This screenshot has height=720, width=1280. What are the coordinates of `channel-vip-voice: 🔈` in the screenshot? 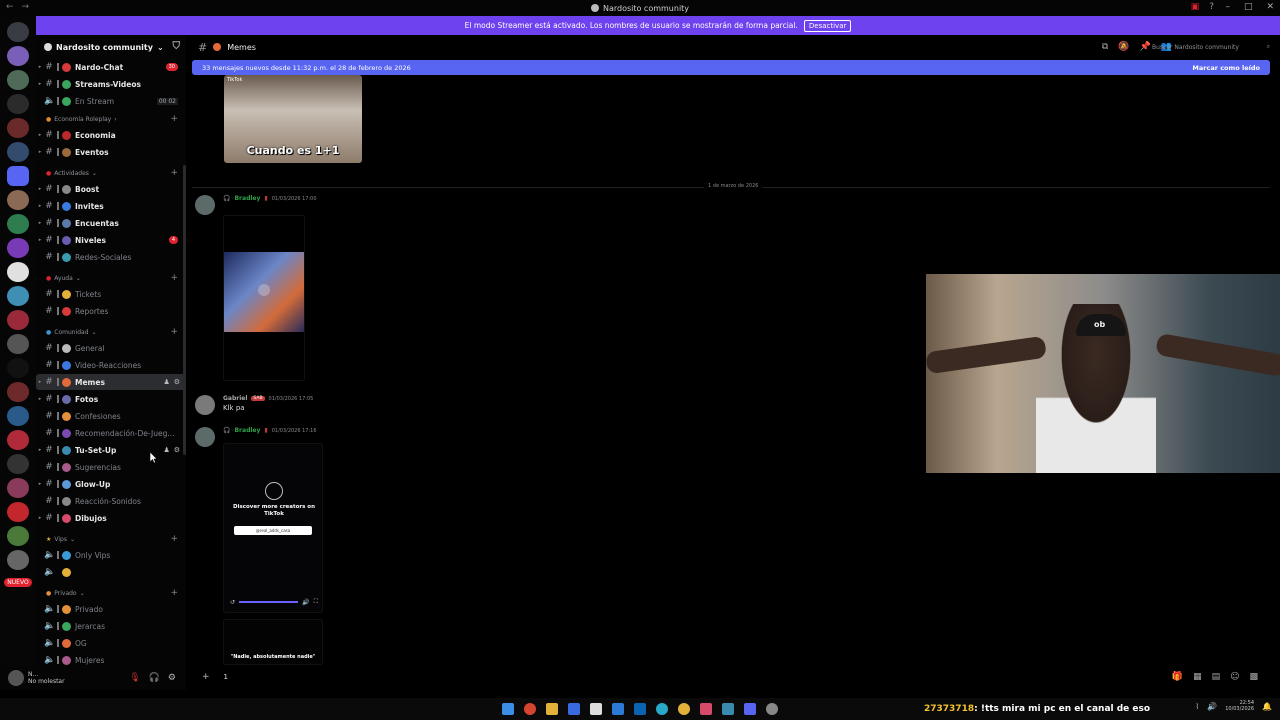 It's located at (111, 572).